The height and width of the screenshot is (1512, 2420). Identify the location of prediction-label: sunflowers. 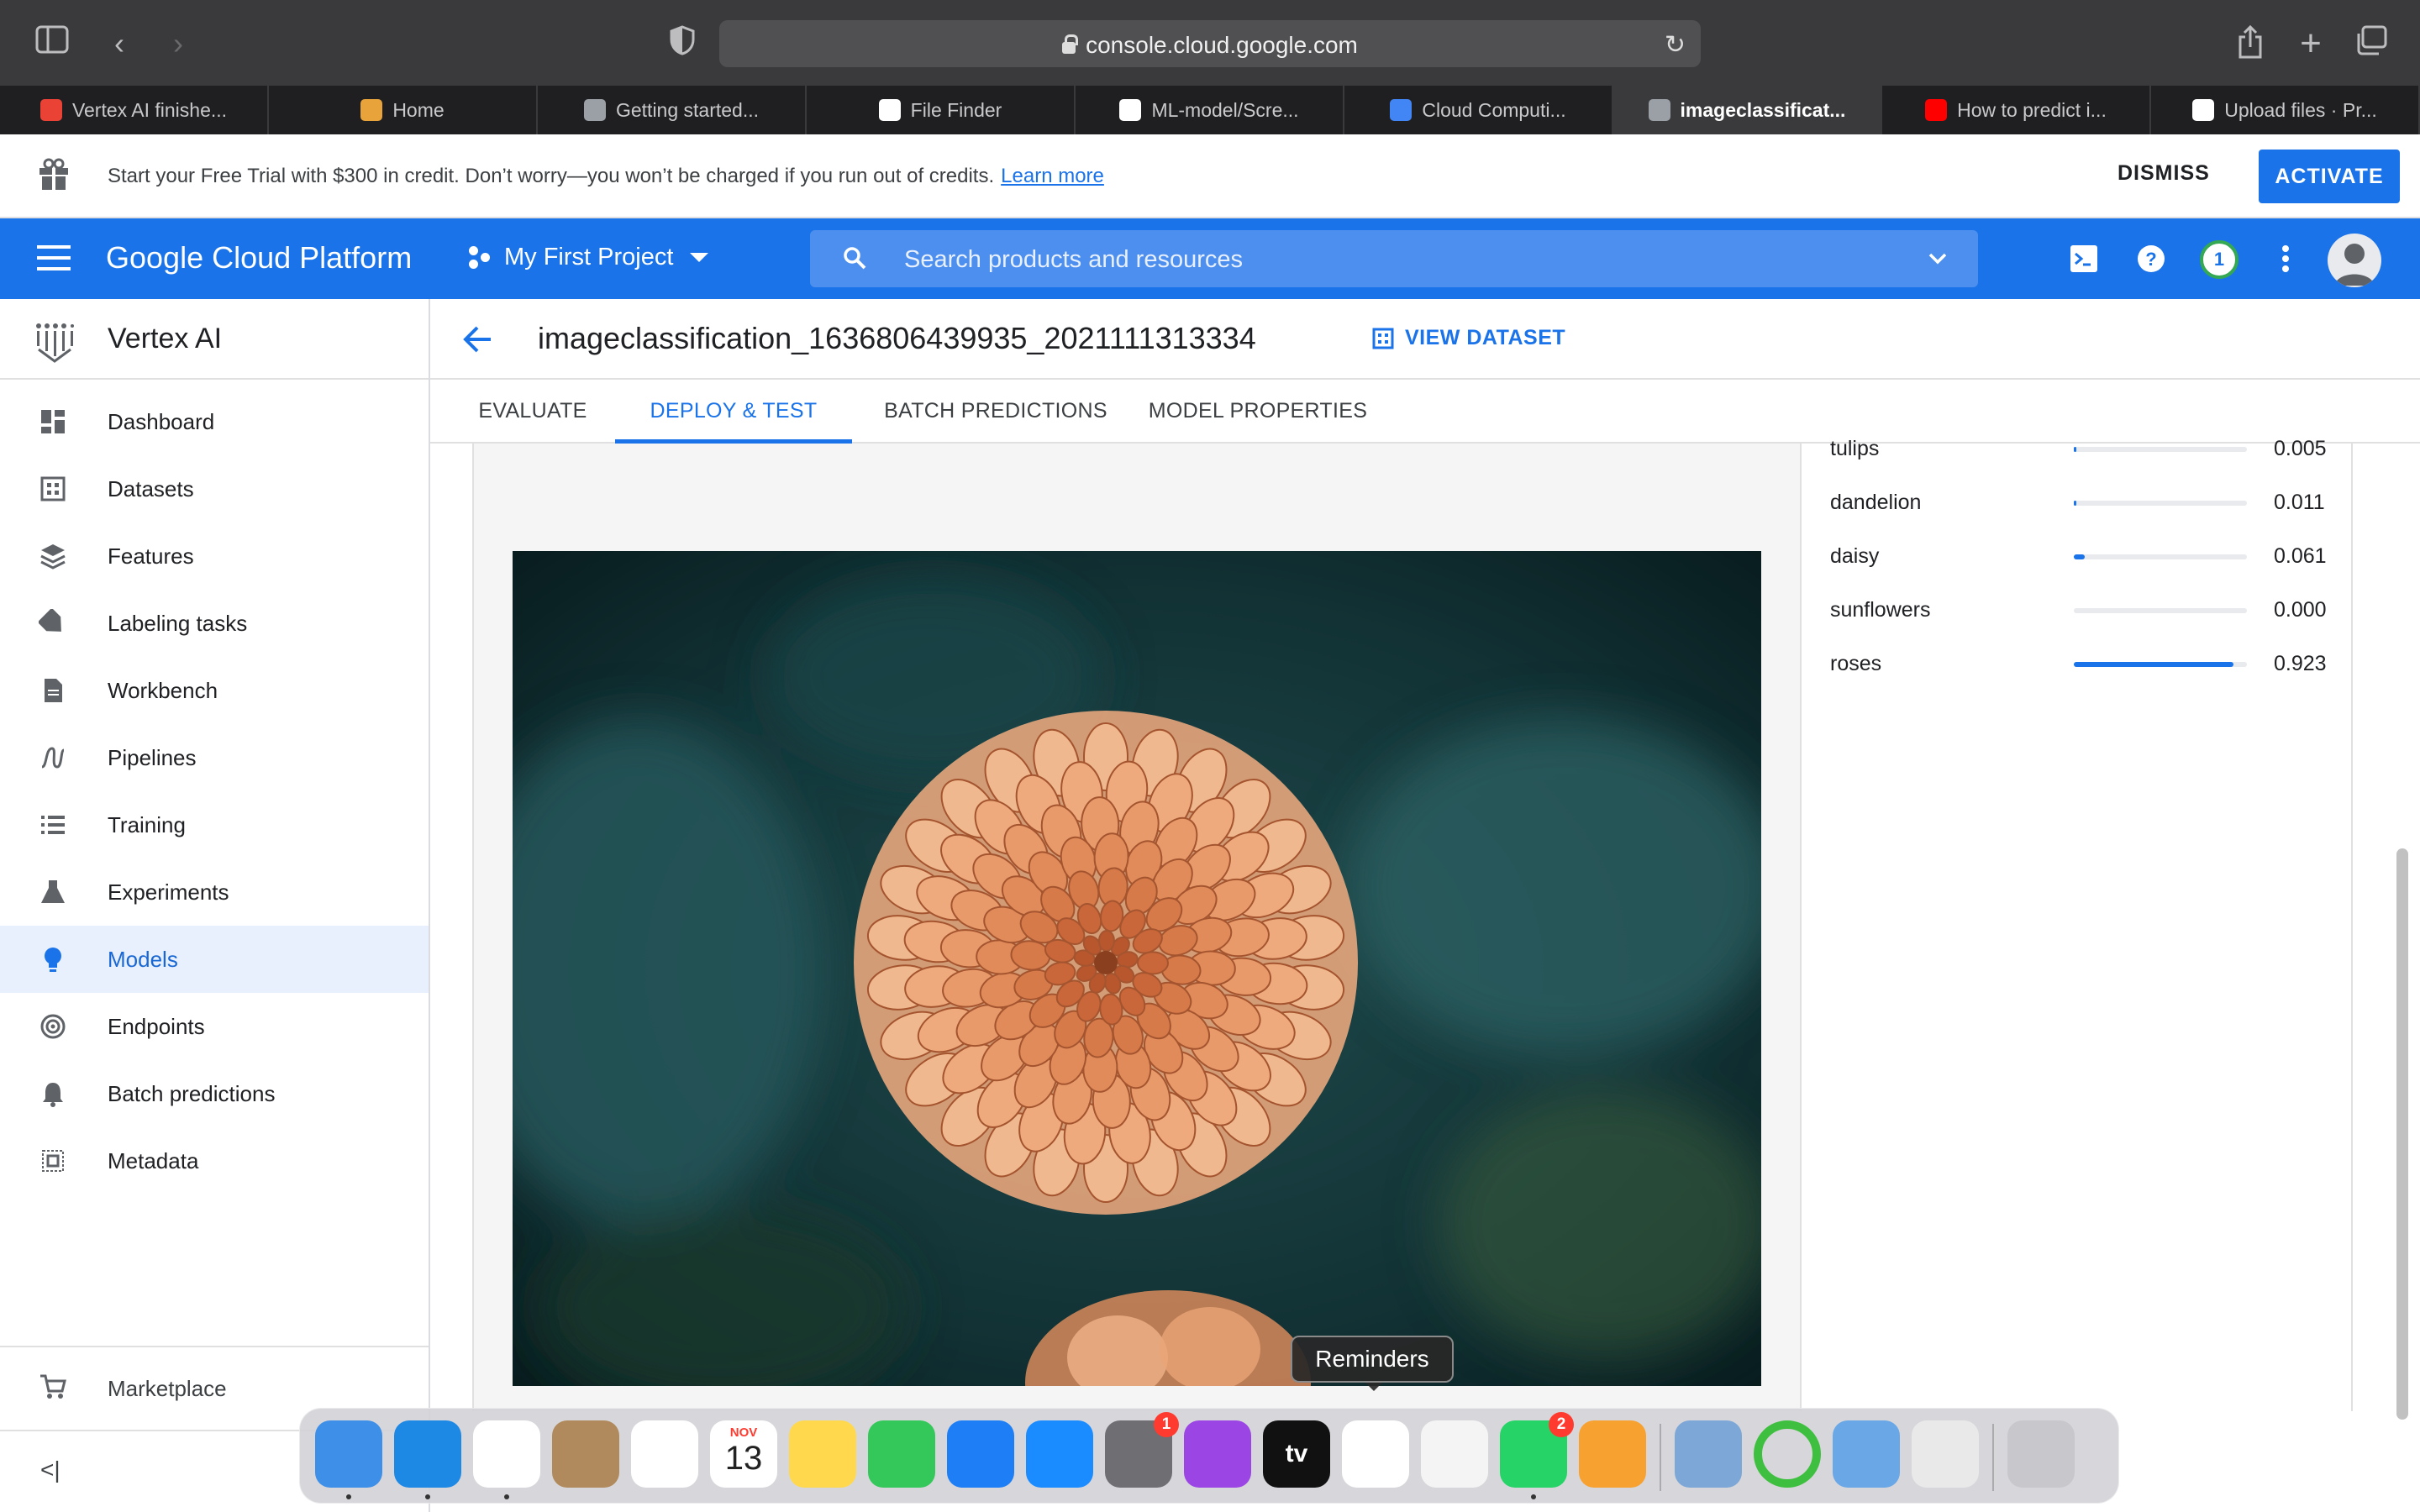
(1880, 610).